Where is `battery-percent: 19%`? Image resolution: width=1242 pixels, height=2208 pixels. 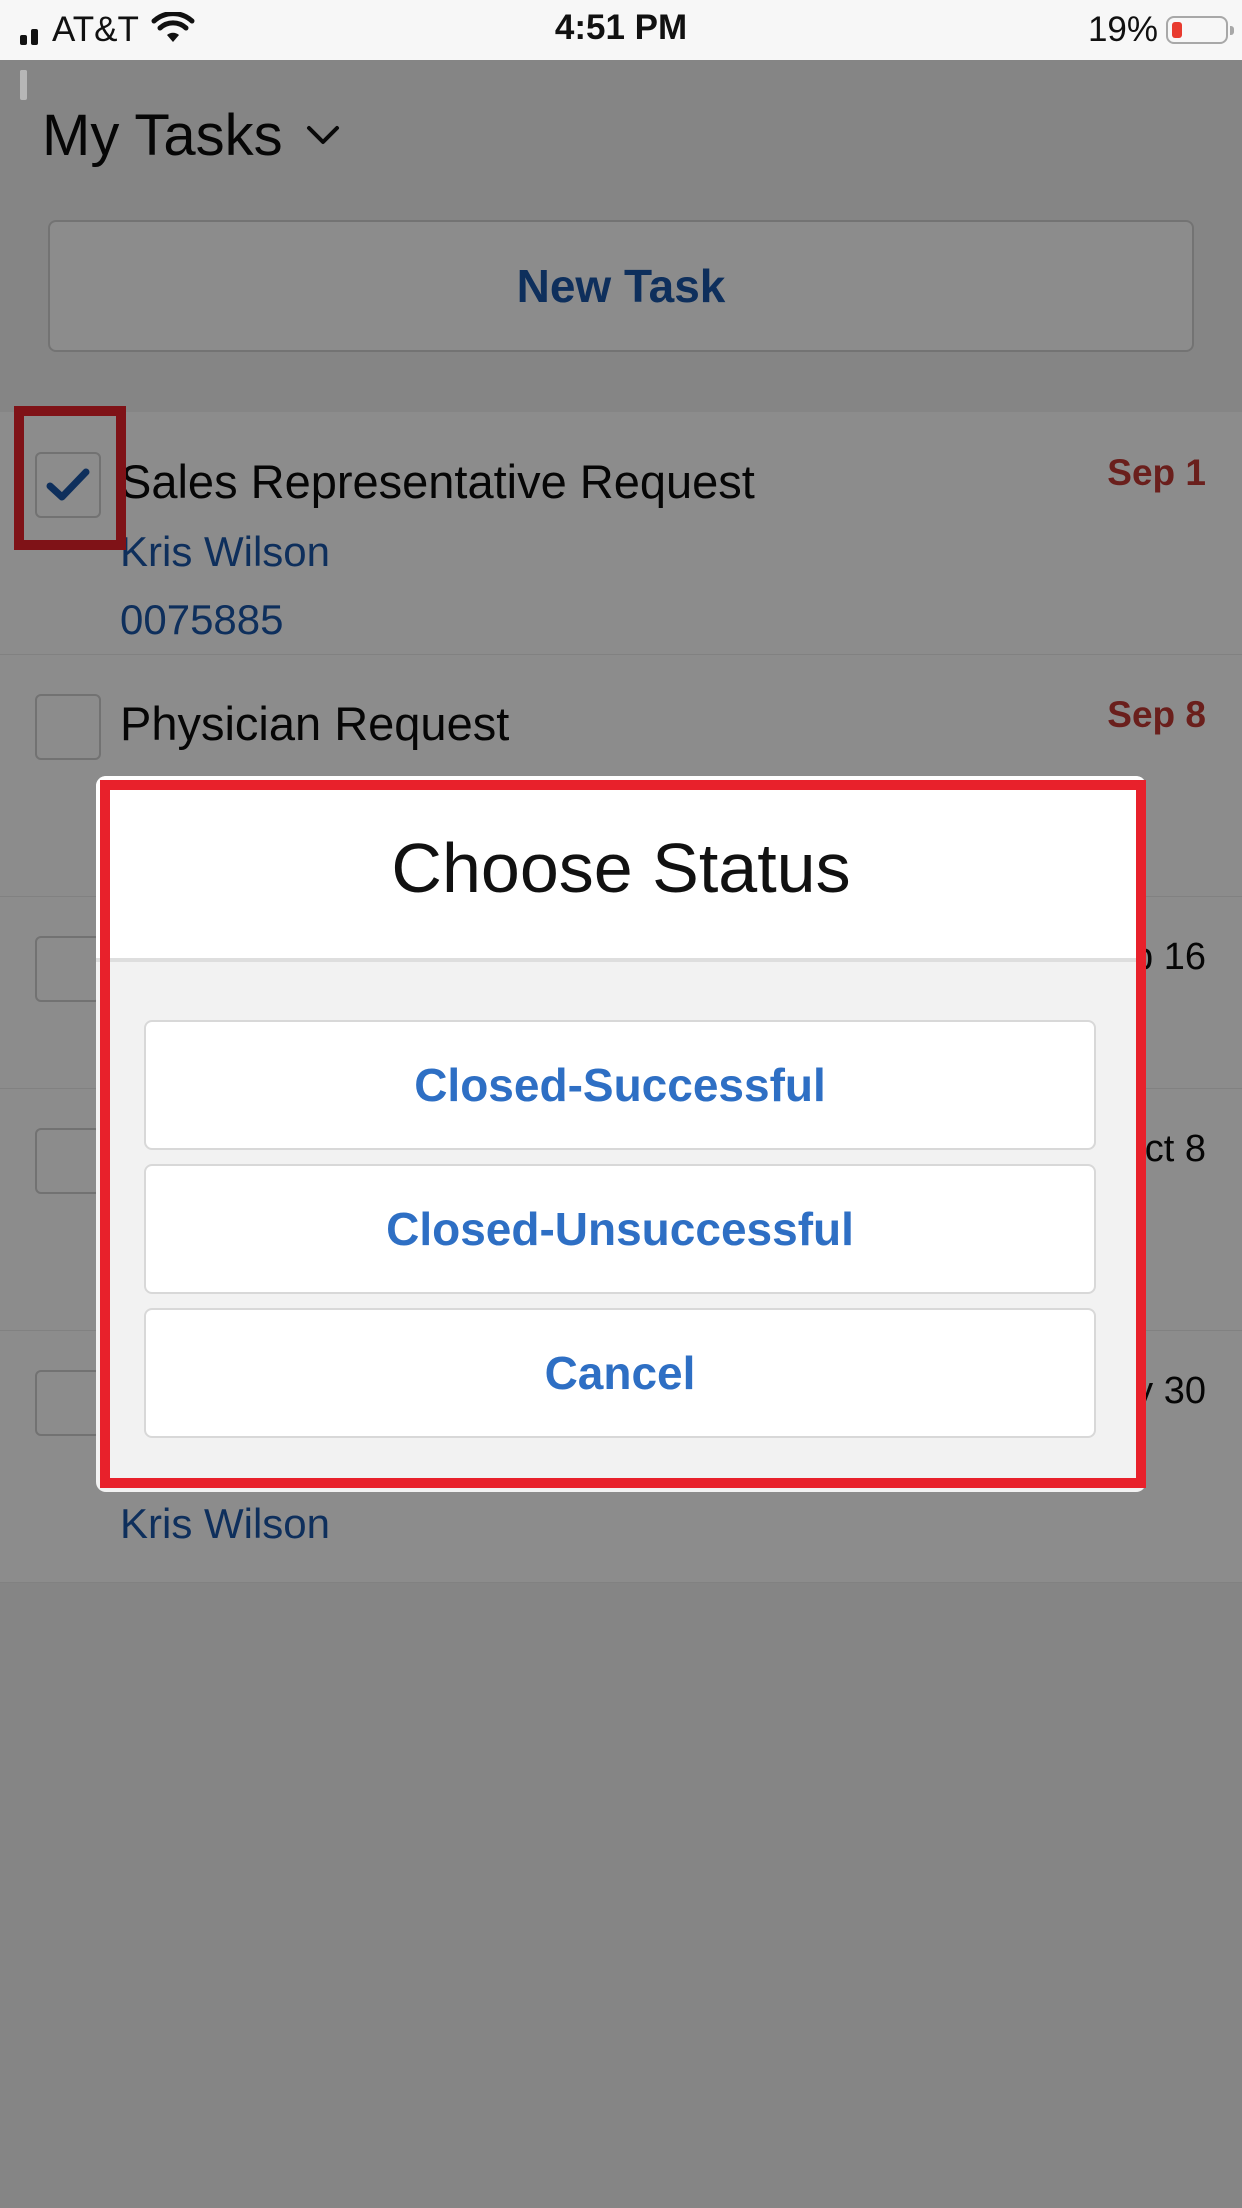 battery-percent: 19% is located at coordinates (1122, 29).